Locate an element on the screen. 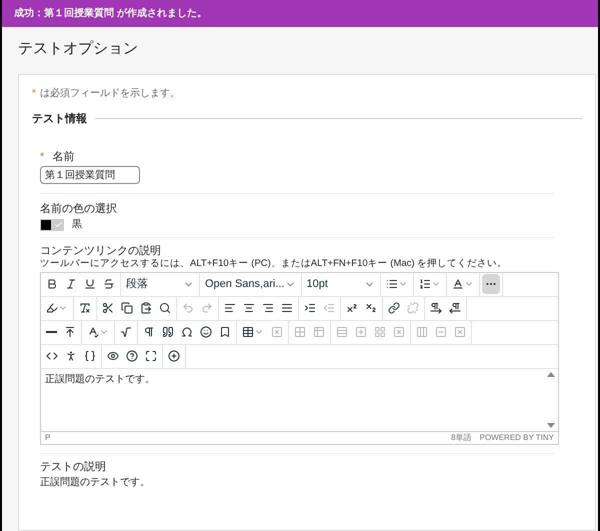 The height and width of the screenshot is (531, 600). copy-icon is located at coordinates (127, 308).